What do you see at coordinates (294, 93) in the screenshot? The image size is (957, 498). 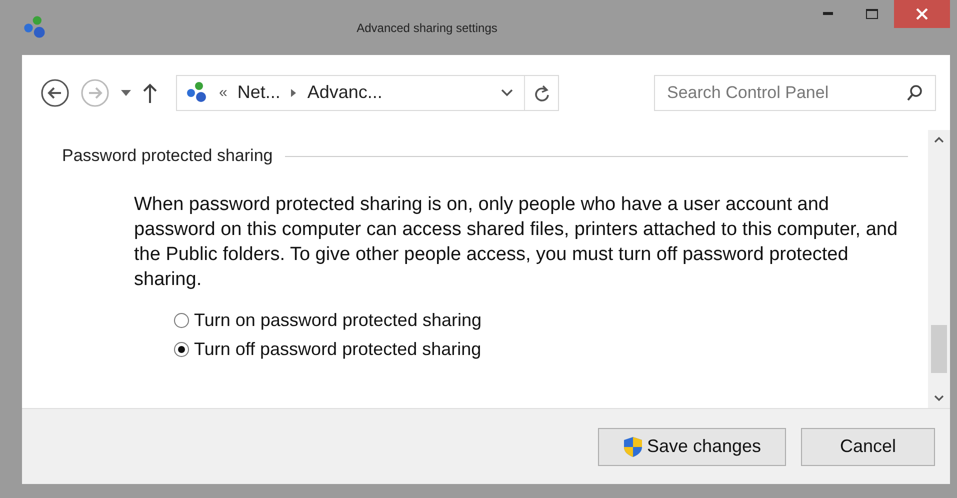 I see `chevron-icon` at bounding box center [294, 93].